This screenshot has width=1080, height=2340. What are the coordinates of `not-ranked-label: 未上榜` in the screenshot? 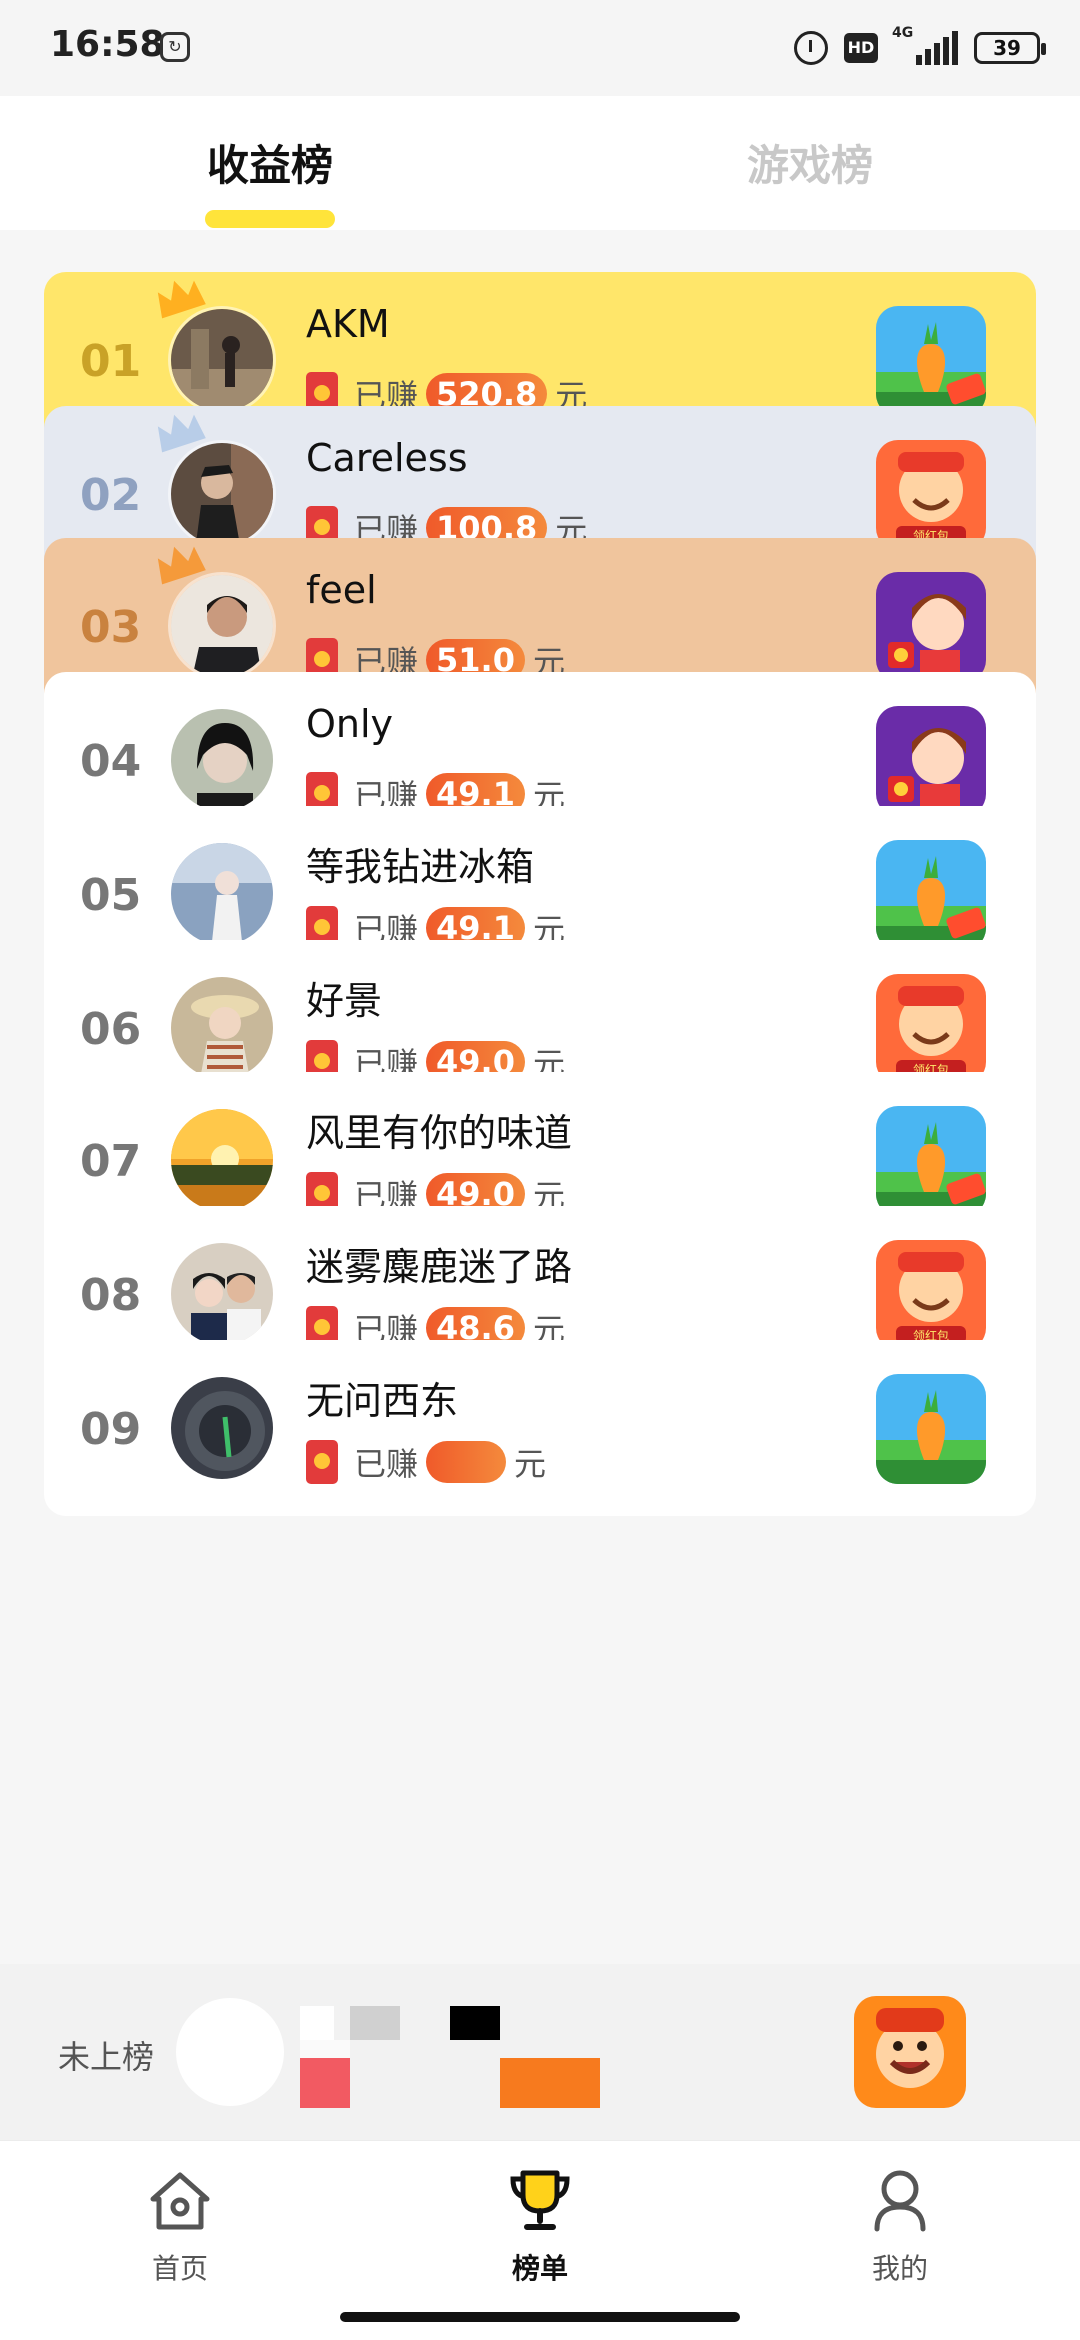 It's located at (106, 2057).